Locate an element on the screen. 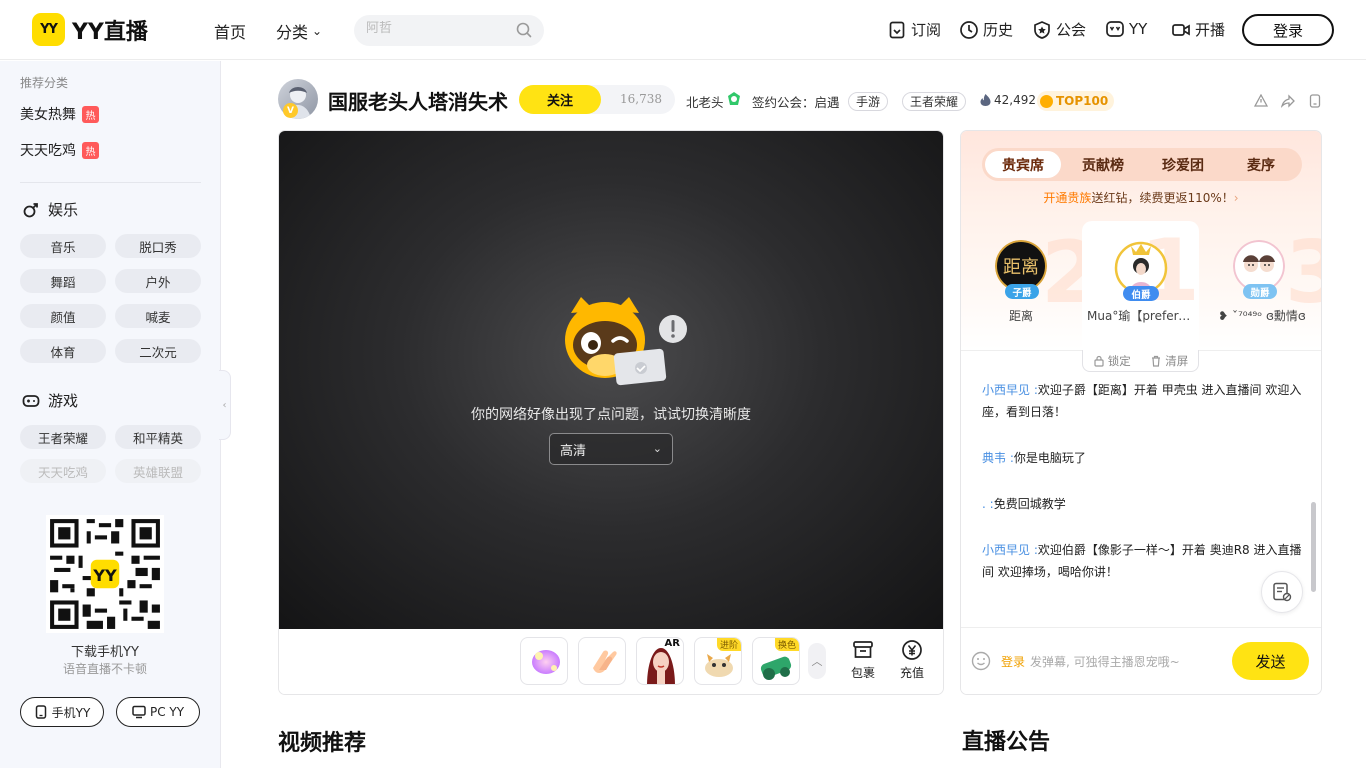 Image resolution: width=1366 pixels, height=768 pixels. nav-go-live: 开播 is located at coordinates (1198, 29).